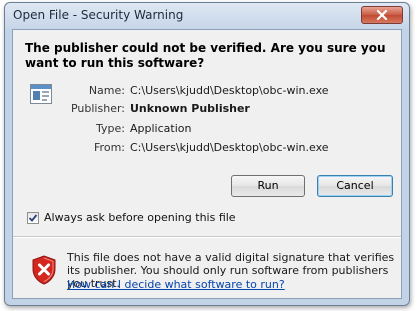 This screenshot has height=311, width=417. I want to click on always-ask-checkbox, so click(33, 218).